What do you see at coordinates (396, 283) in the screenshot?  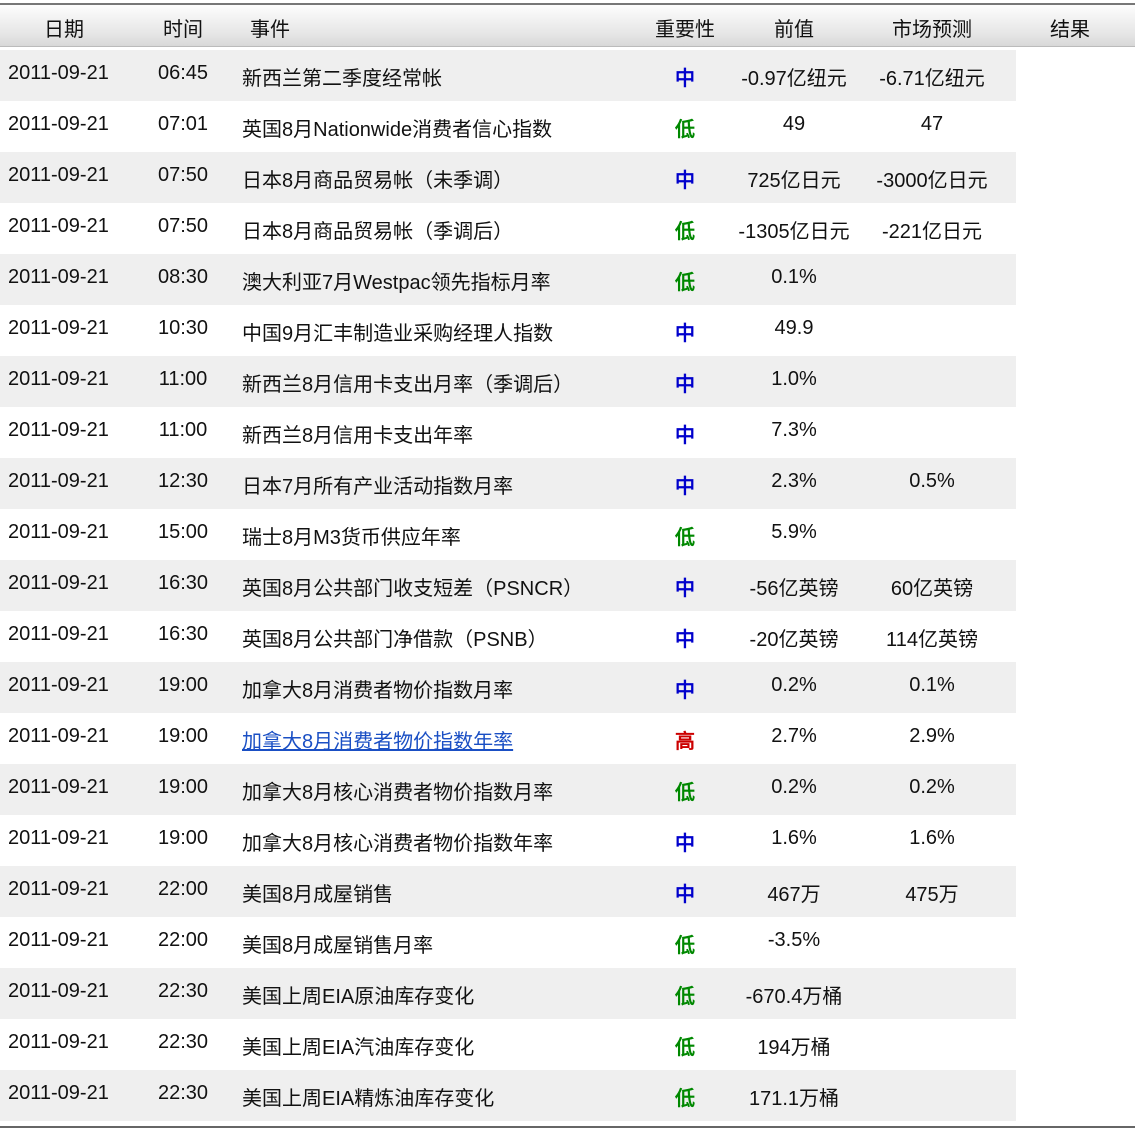 I see `cell-event: 澳大利亚7月Westpac领先指标月率` at bounding box center [396, 283].